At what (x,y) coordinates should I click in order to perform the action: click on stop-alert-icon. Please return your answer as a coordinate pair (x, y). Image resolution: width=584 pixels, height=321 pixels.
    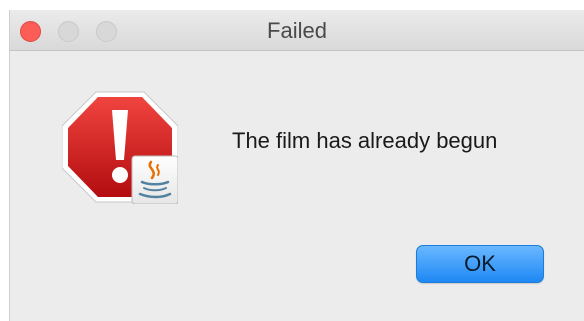
    Looking at the image, I should click on (120, 147).